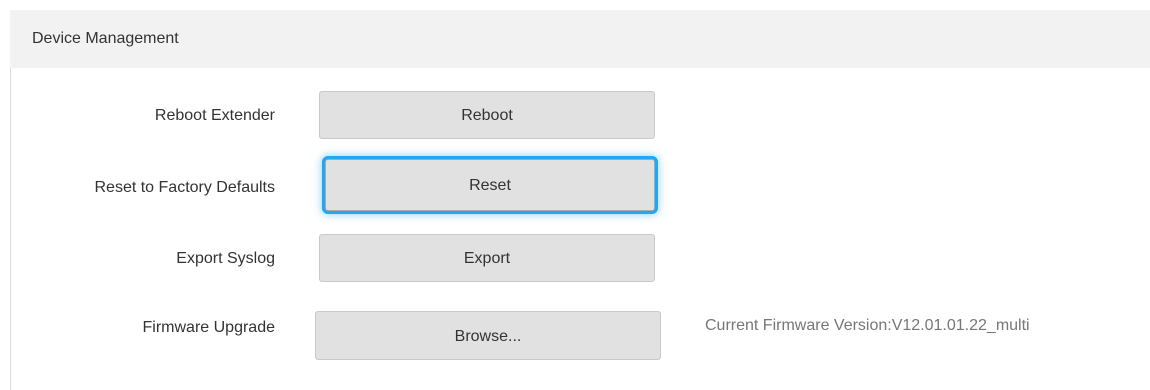 This screenshot has width=1150, height=390. What do you see at coordinates (225, 258) in the screenshot?
I see `export-syslog-label: Export Syslog` at bounding box center [225, 258].